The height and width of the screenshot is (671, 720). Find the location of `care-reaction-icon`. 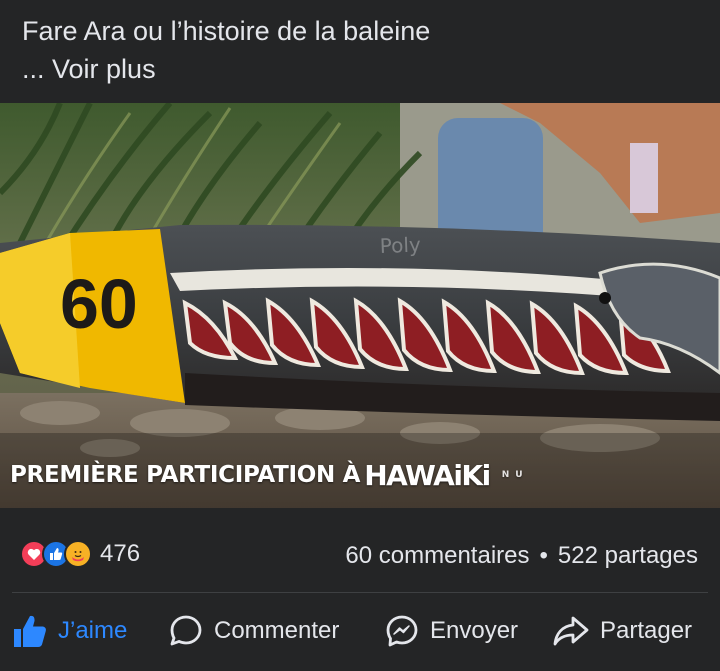

care-reaction-icon is located at coordinates (78, 554).